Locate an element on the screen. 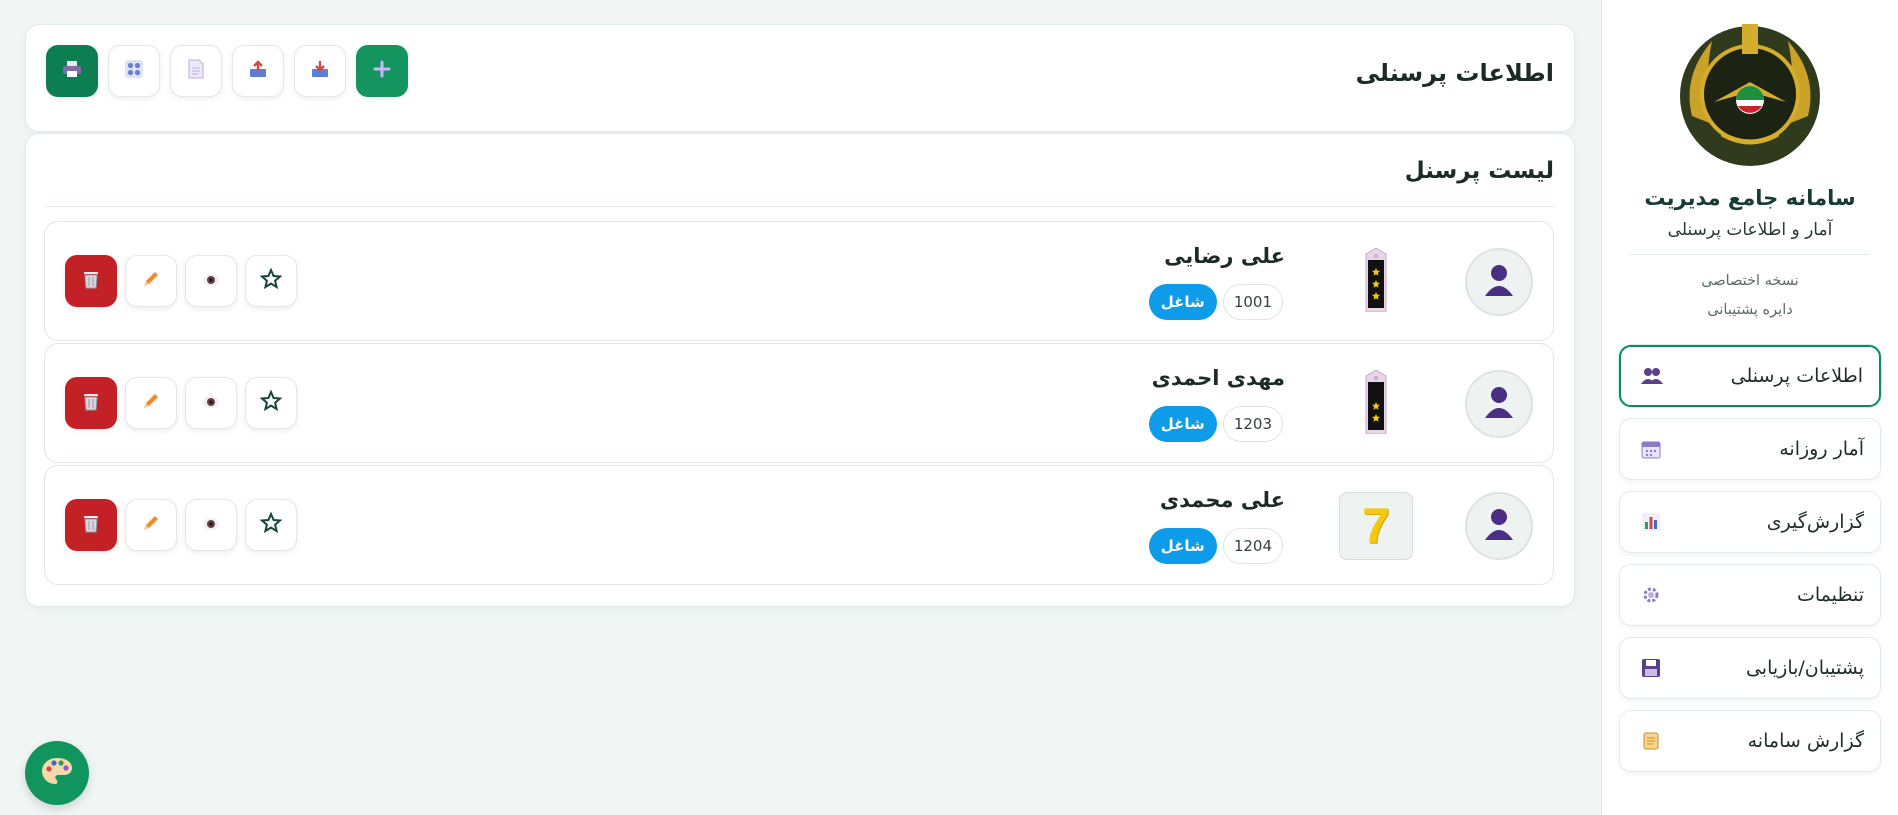 The image size is (1898, 815). export-button is located at coordinates (258, 71).